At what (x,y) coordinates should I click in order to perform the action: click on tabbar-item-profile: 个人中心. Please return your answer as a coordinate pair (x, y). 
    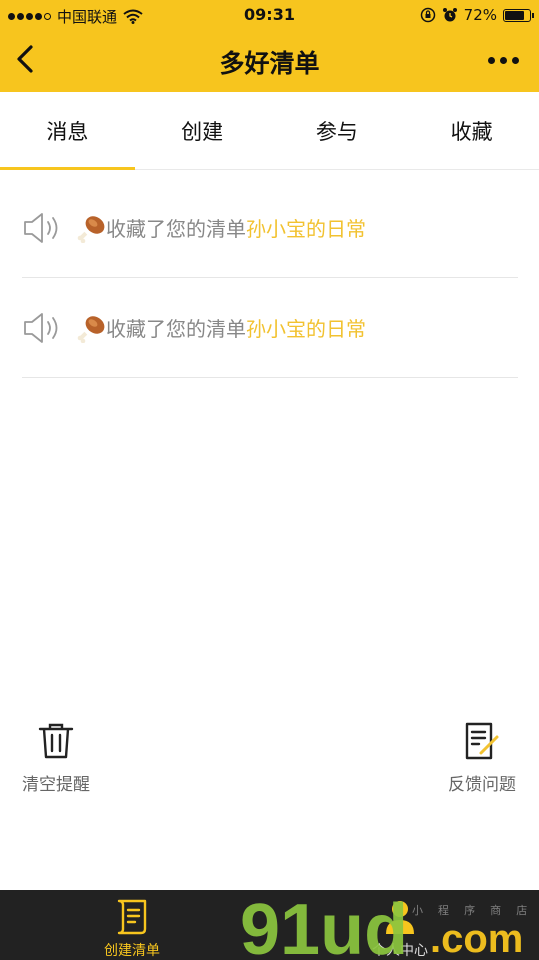
    Looking at the image, I should click on (400, 929).